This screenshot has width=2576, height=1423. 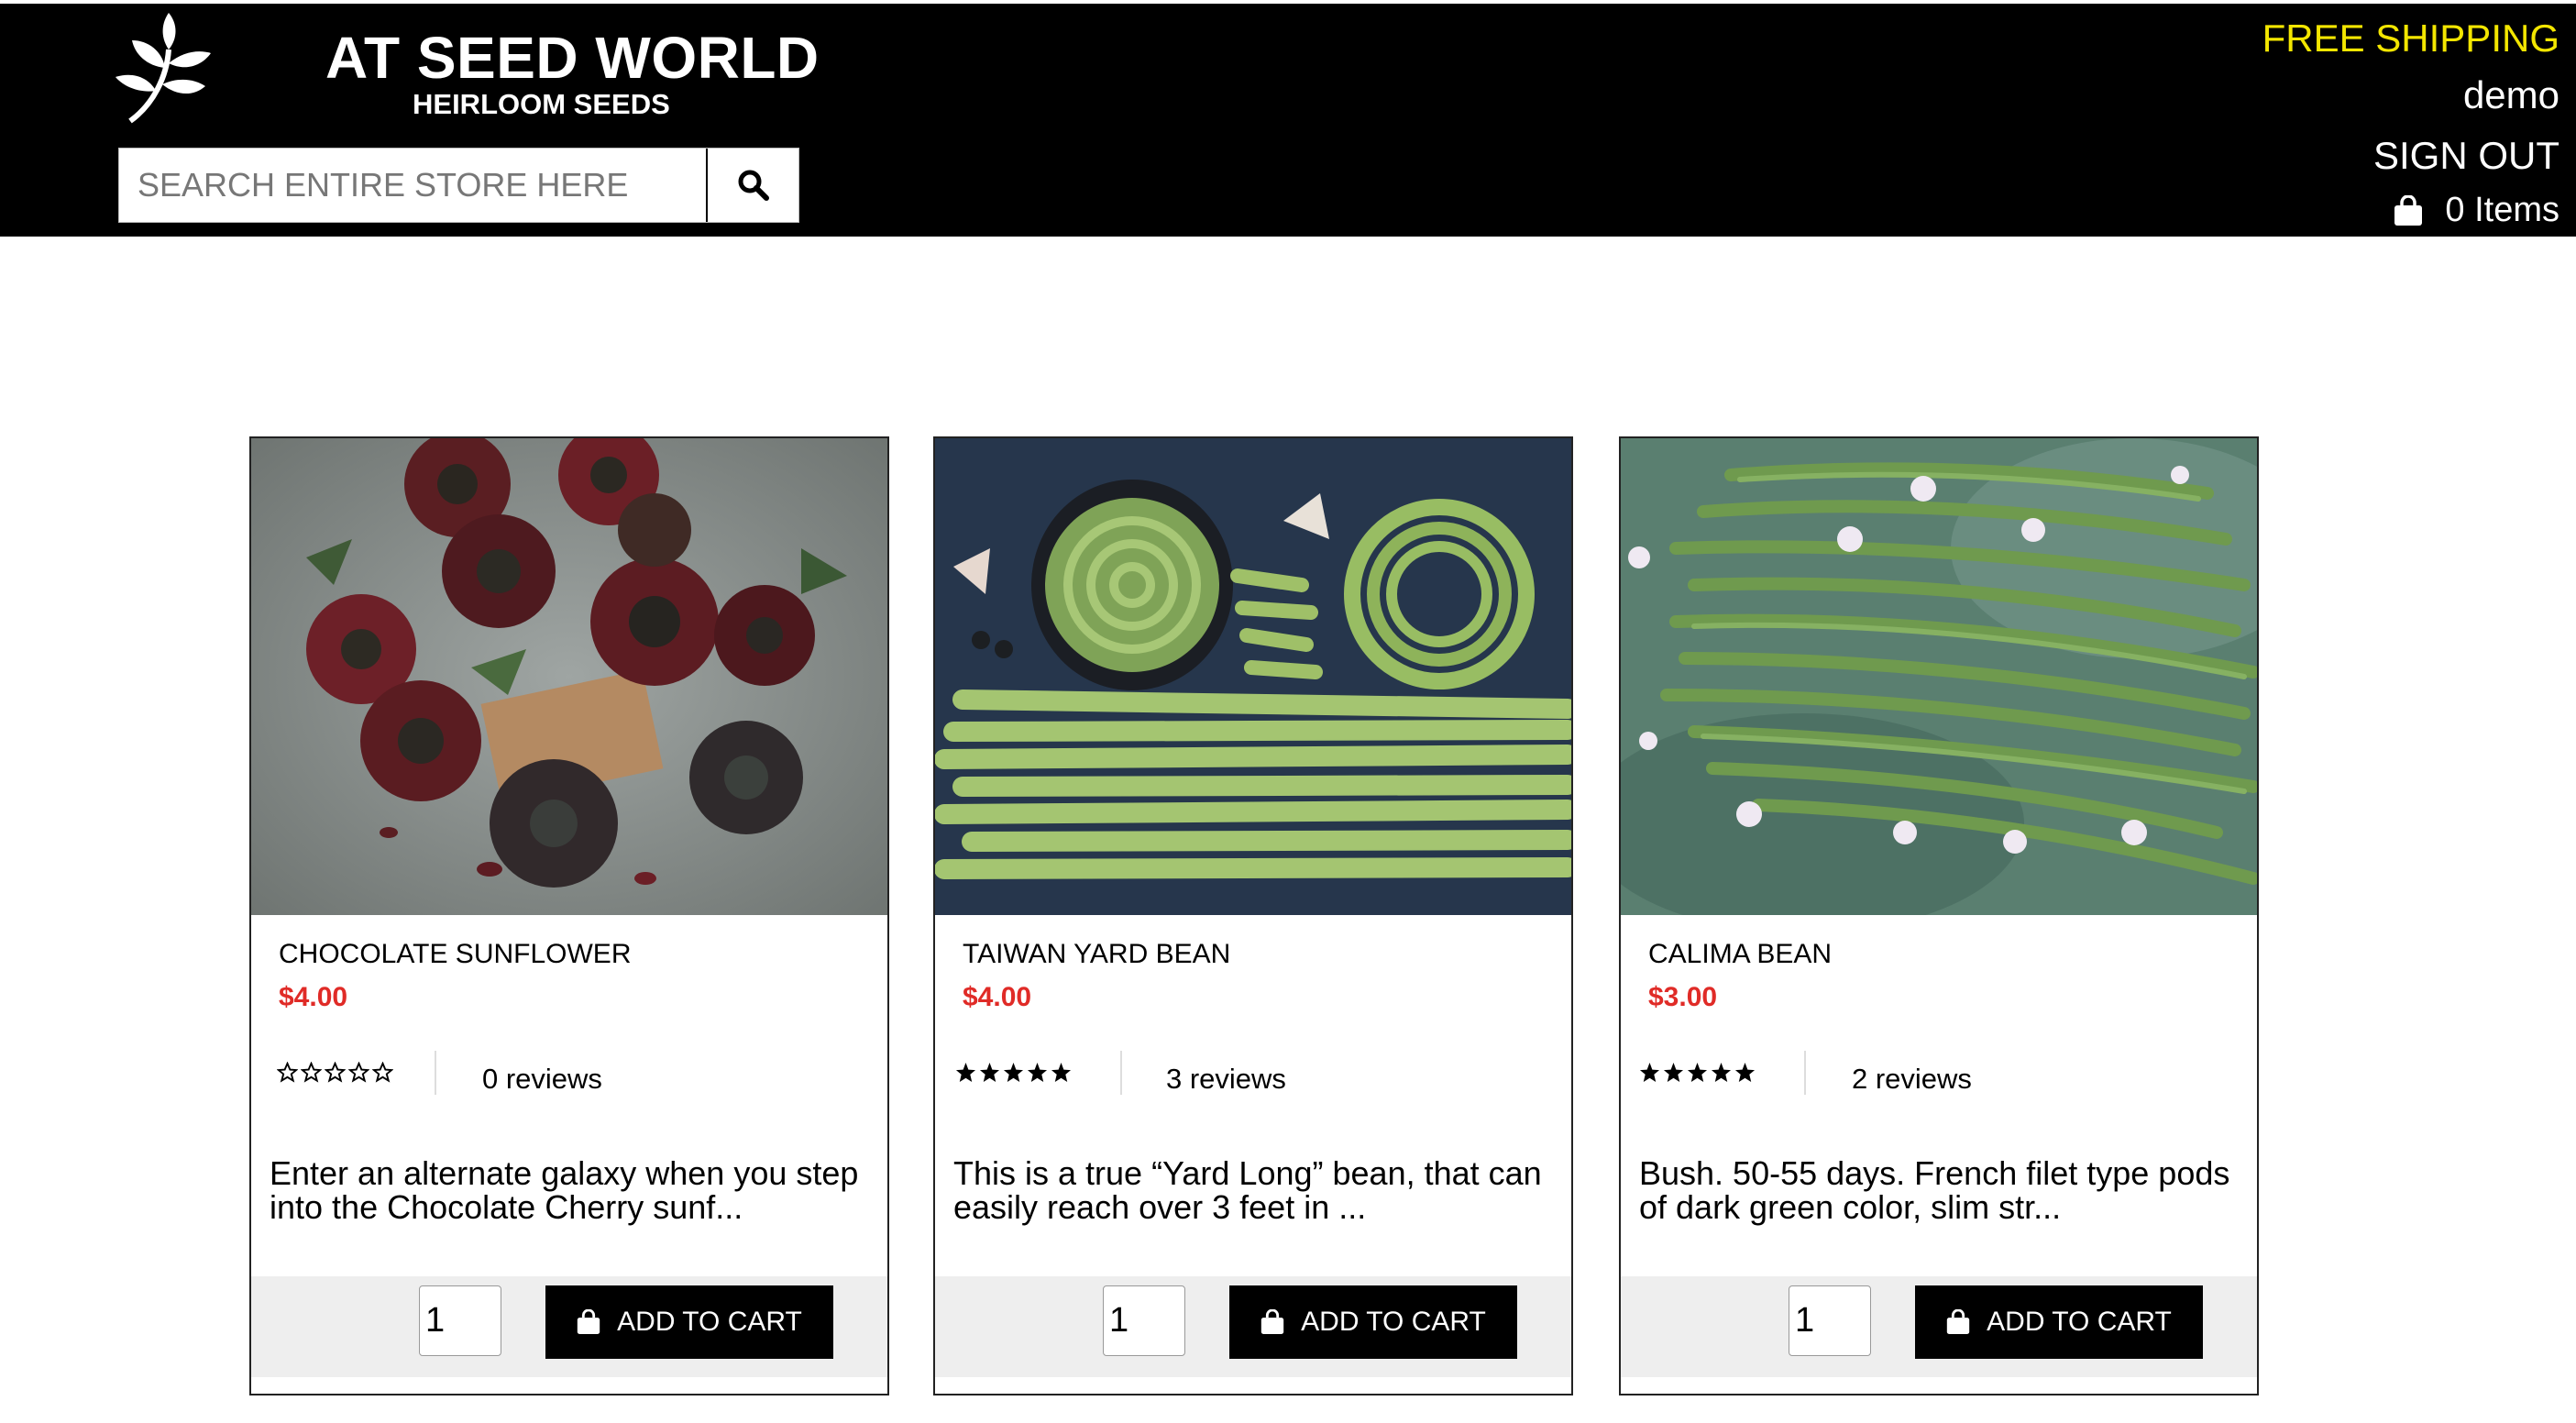 What do you see at coordinates (541, 104) in the screenshot?
I see `brand-subtitle: HEIRLOOM SEEDS` at bounding box center [541, 104].